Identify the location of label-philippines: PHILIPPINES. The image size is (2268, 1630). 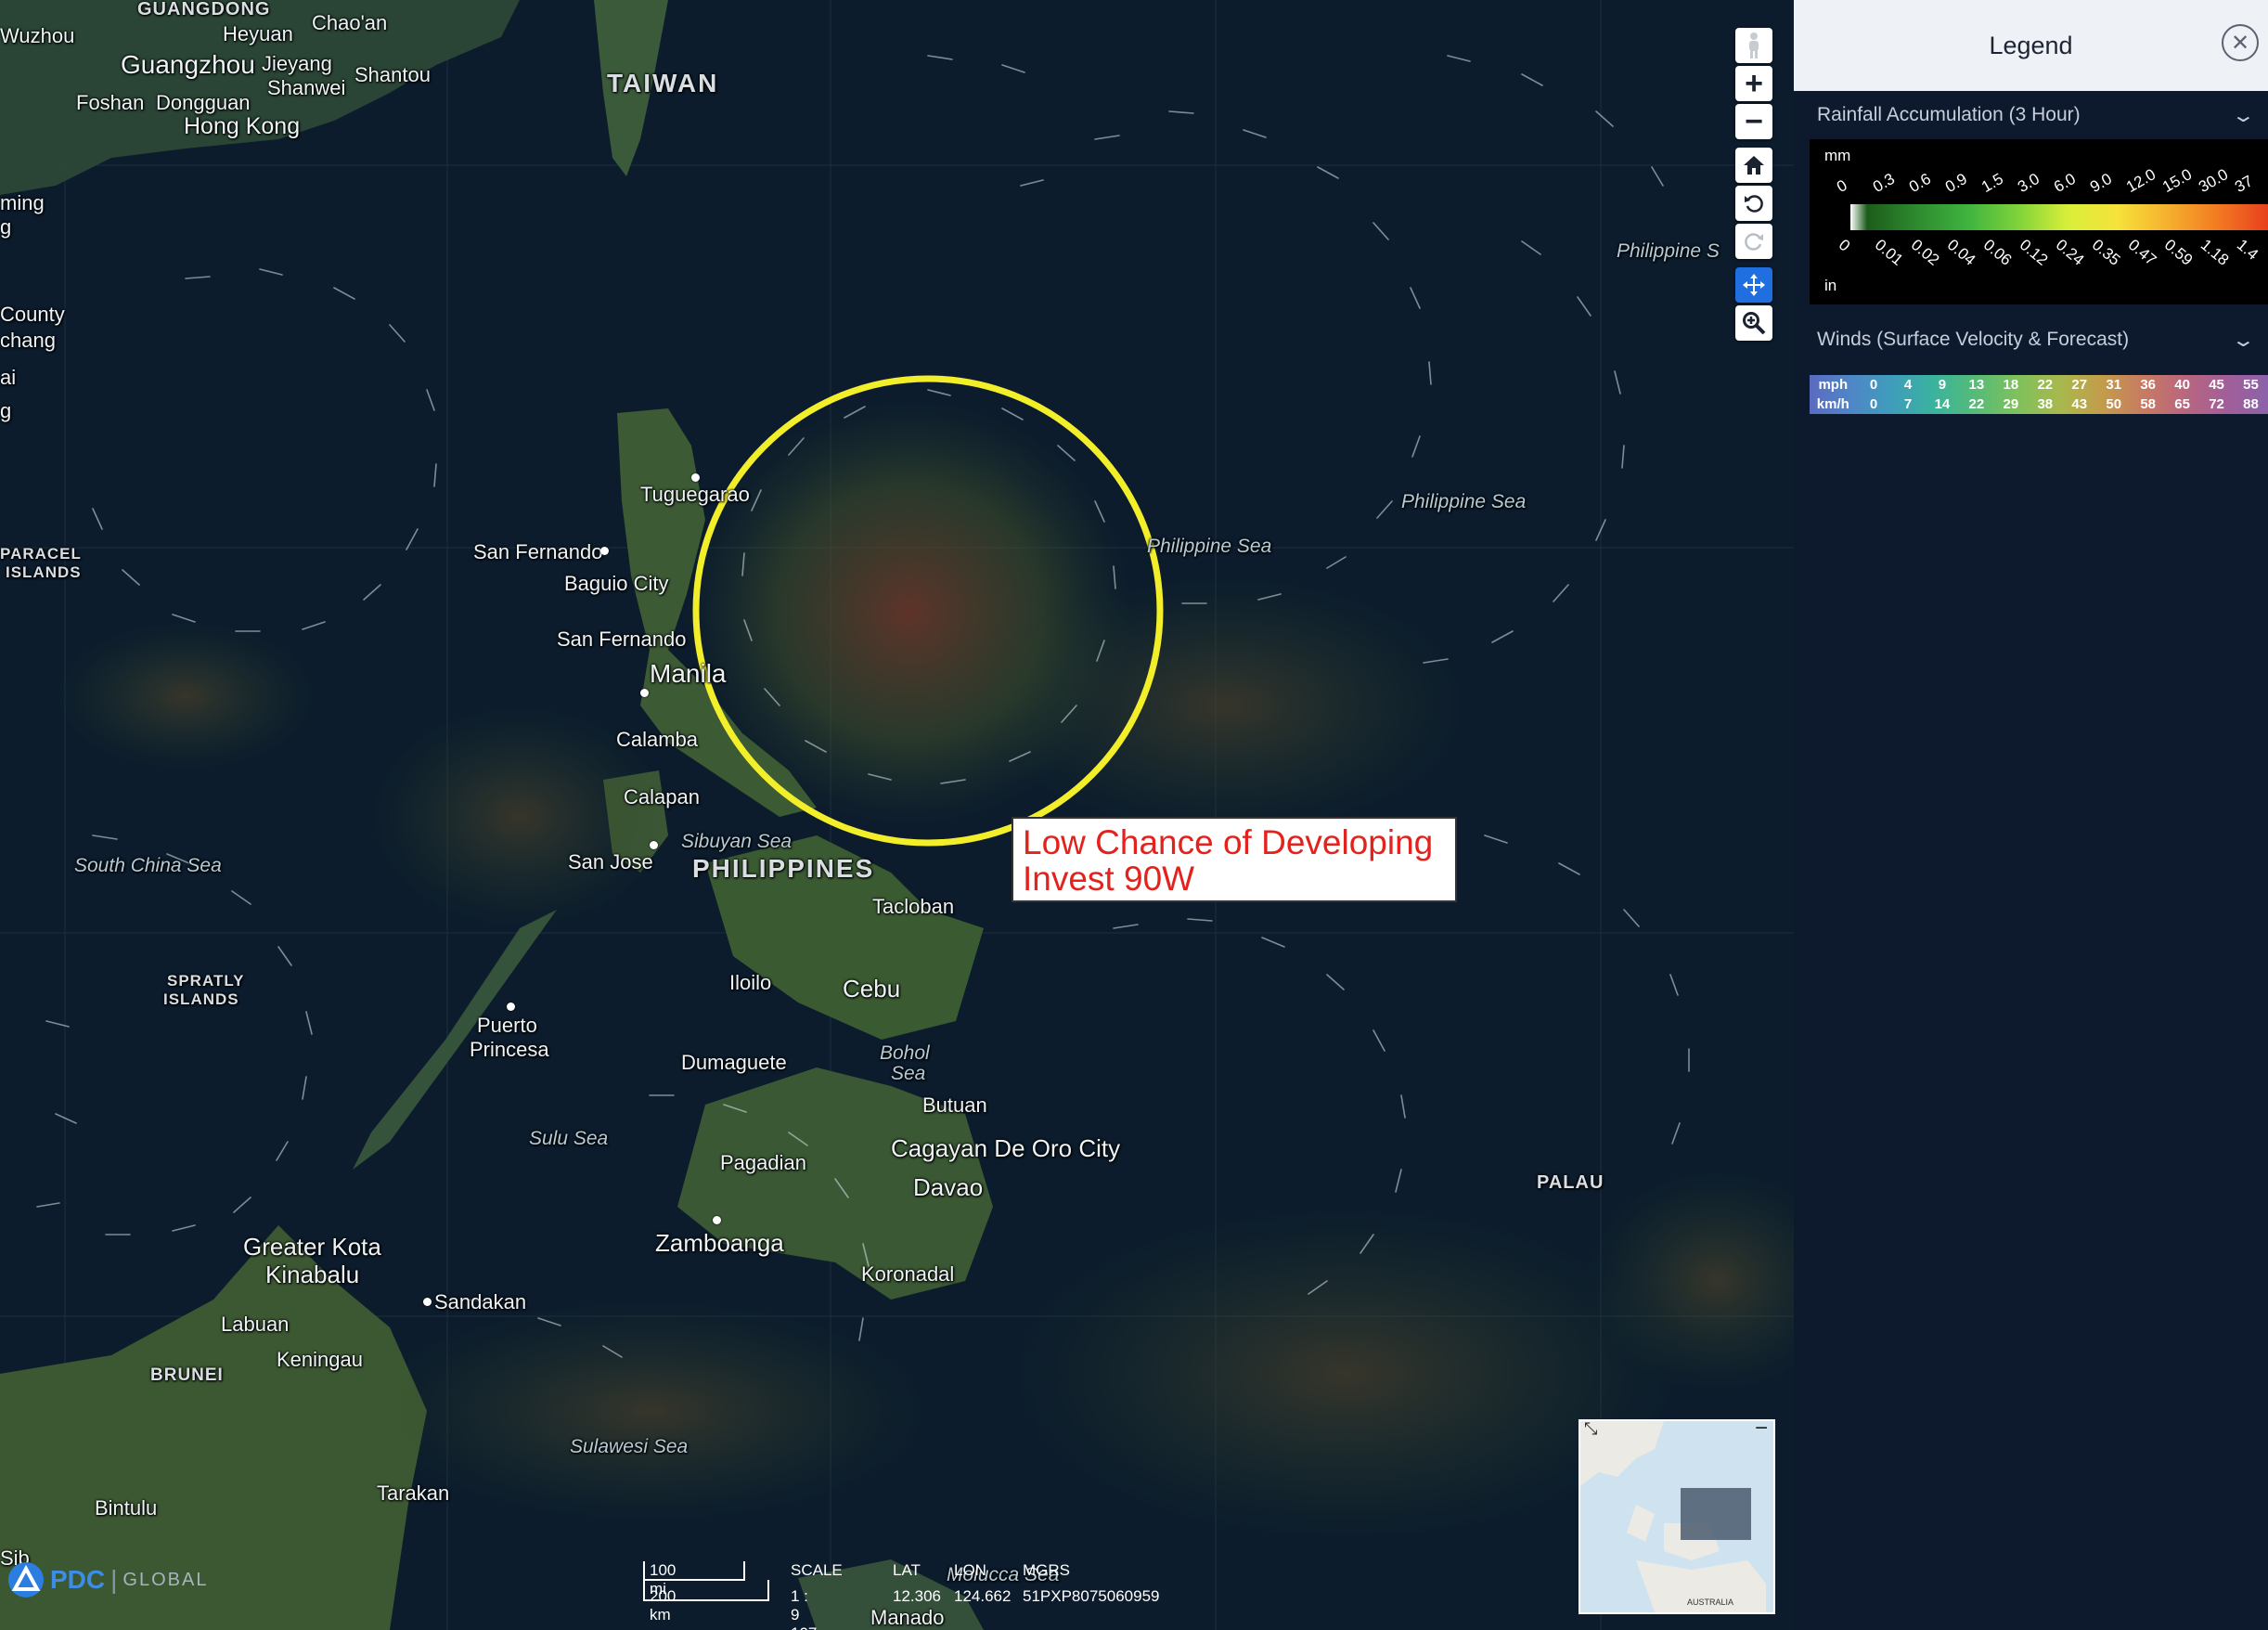
(783, 868).